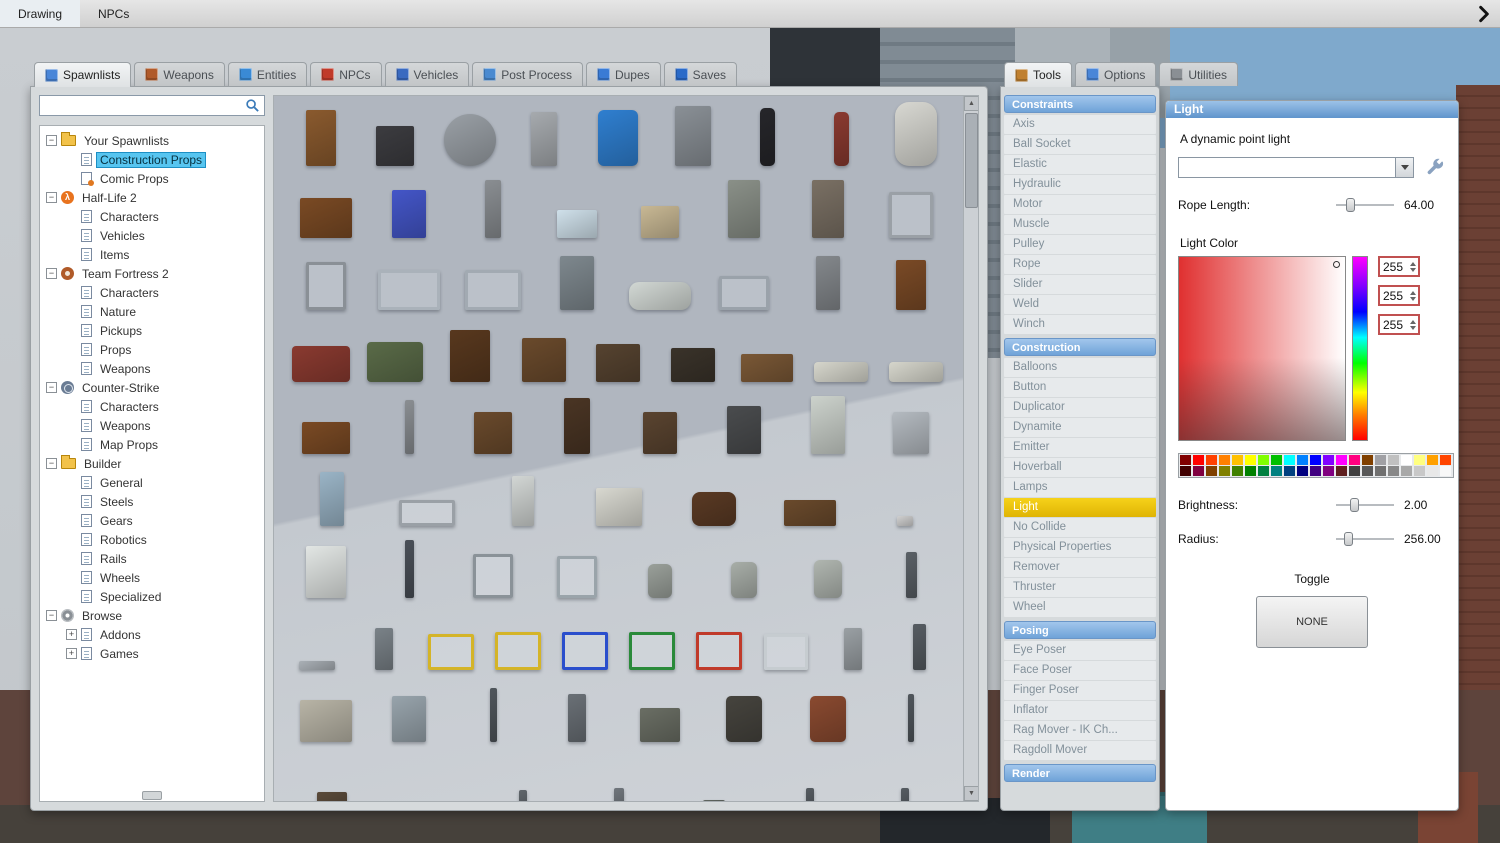  What do you see at coordinates (113, 13) in the screenshot?
I see `menu-npcs: NPCs` at bounding box center [113, 13].